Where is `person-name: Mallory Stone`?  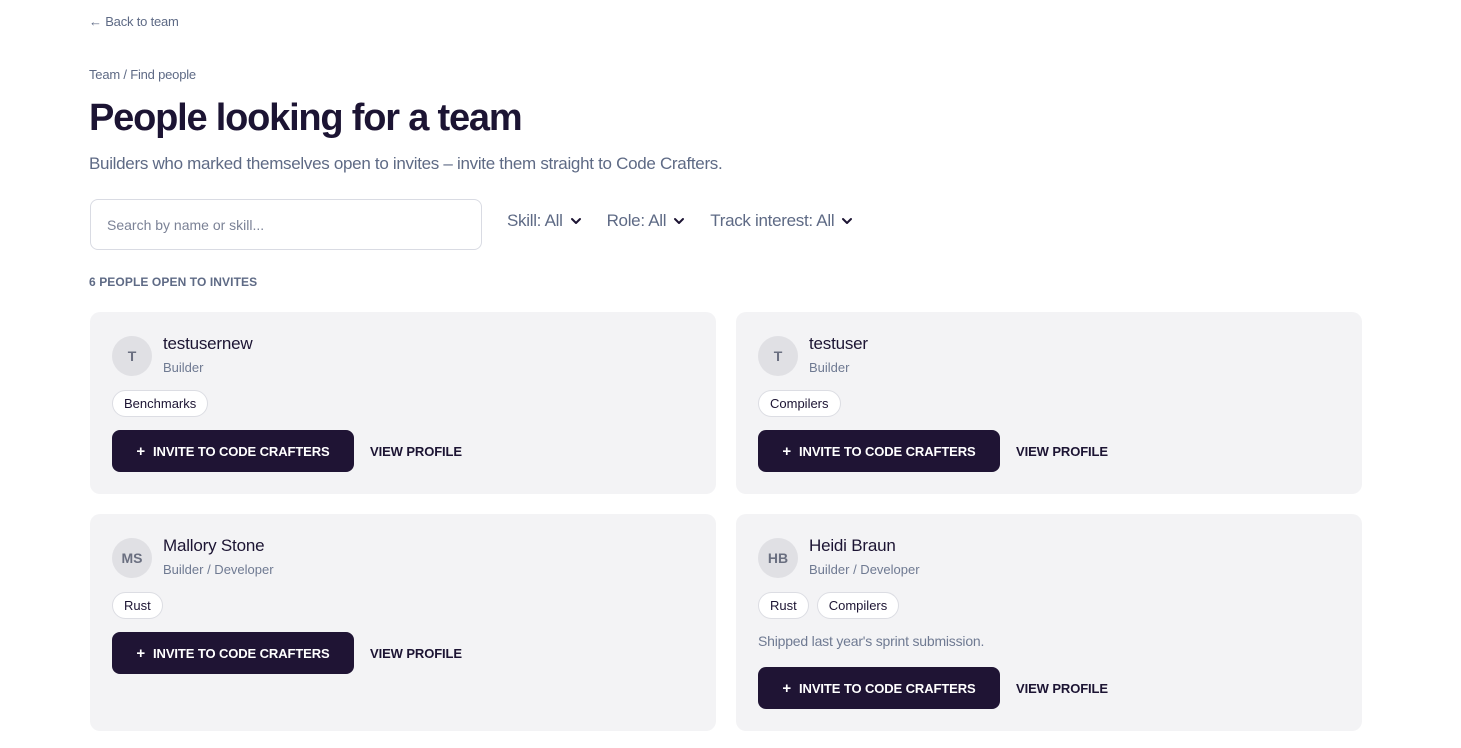
person-name: Mallory Stone is located at coordinates (214, 545).